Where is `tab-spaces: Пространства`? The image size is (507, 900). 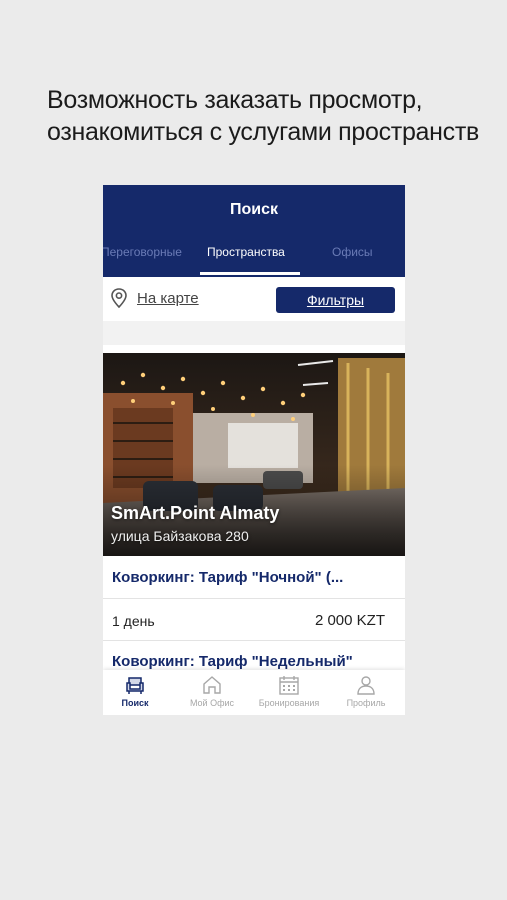
tab-spaces: Пространства is located at coordinates (246, 252).